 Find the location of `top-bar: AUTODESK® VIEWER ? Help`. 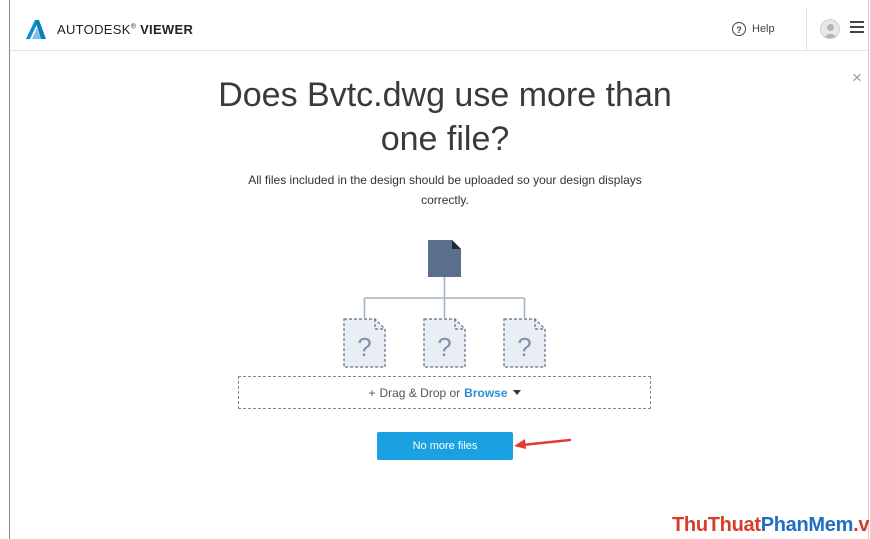

top-bar: AUTODESK® VIEWER ? Help is located at coordinates (439, 29).